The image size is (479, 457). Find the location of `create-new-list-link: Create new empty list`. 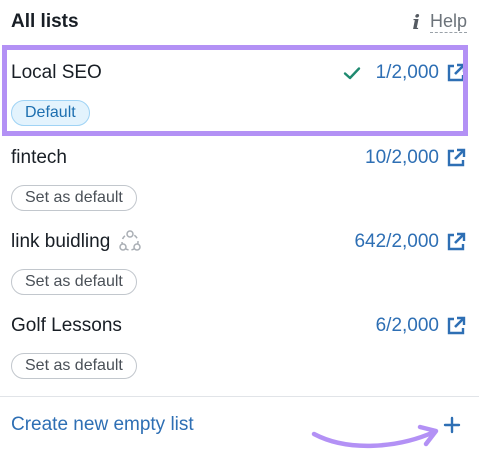

create-new-list-link: Create new empty list is located at coordinates (102, 425).